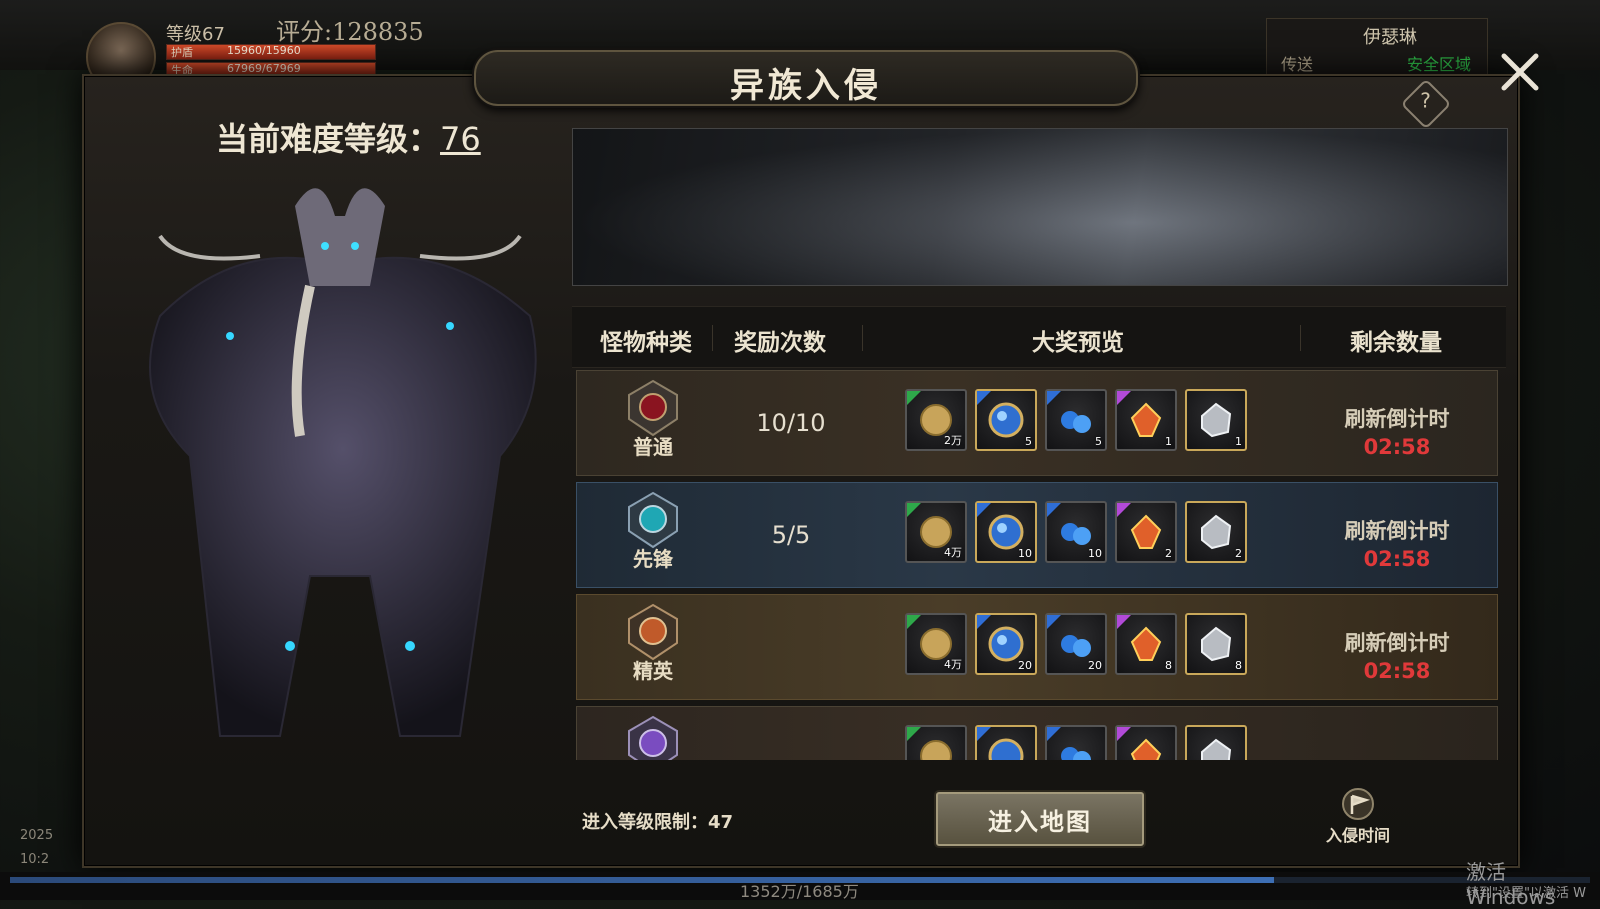 The height and width of the screenshot is (909, 1600). I want to click on rank-label: 精英, so click(653, 671).